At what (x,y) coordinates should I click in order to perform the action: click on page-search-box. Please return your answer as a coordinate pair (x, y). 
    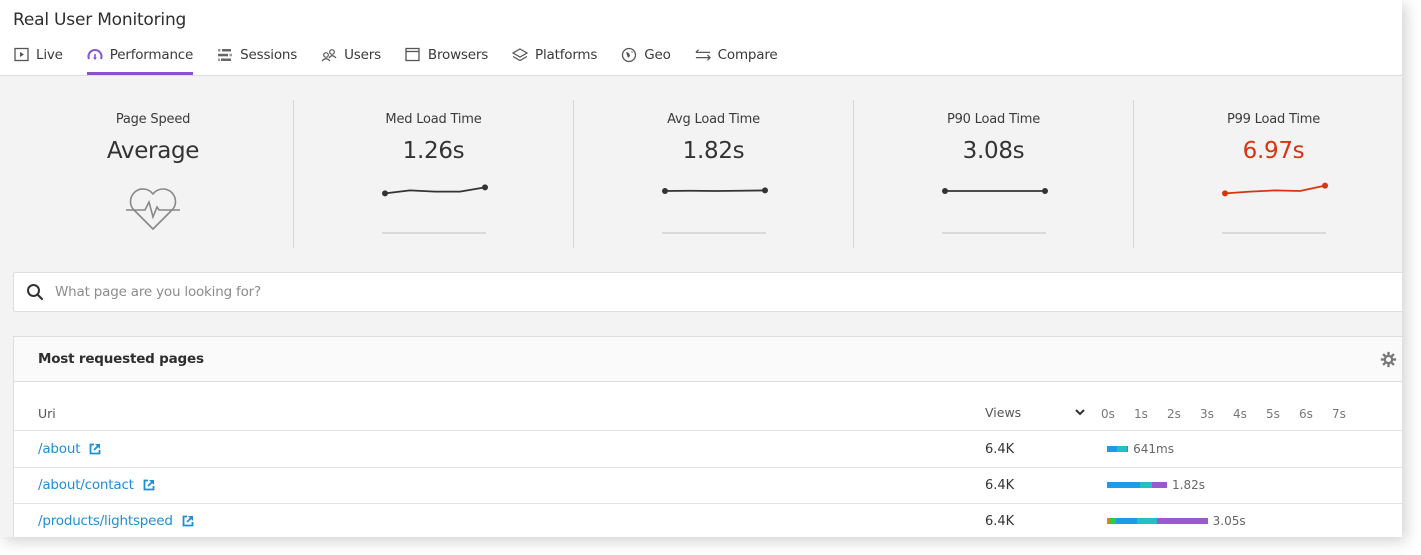
    Looking at the image, I should click on (707, 292).